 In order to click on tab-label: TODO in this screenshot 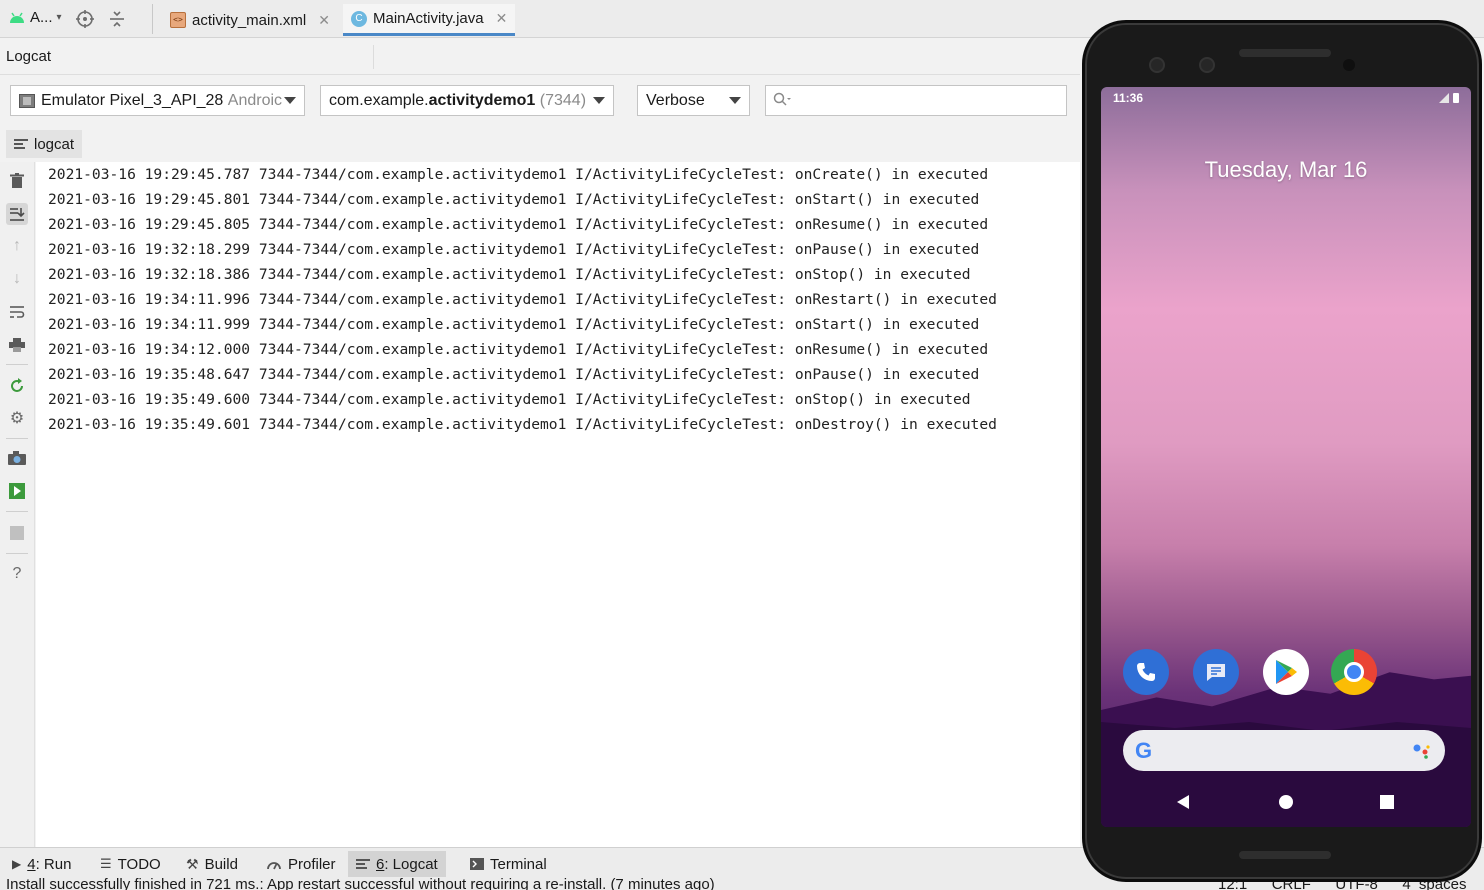, I will do `click(139, 864)`.